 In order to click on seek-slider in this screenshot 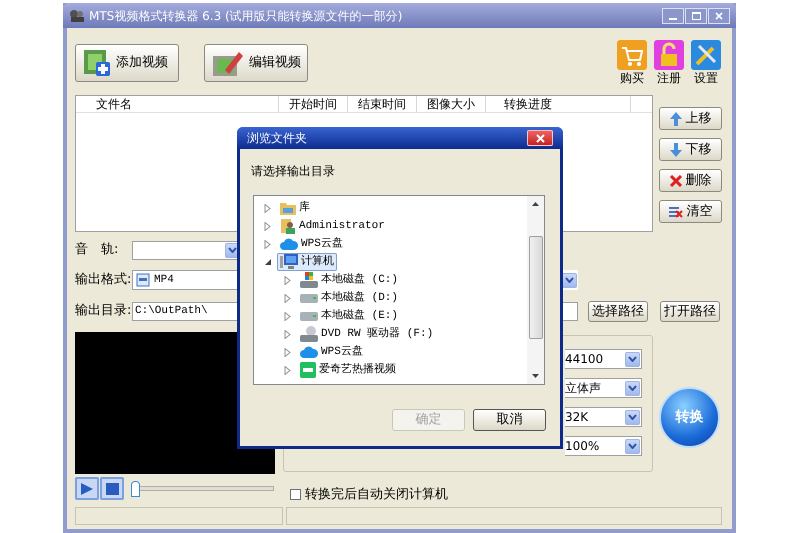, I will do `click(202, 488)`.